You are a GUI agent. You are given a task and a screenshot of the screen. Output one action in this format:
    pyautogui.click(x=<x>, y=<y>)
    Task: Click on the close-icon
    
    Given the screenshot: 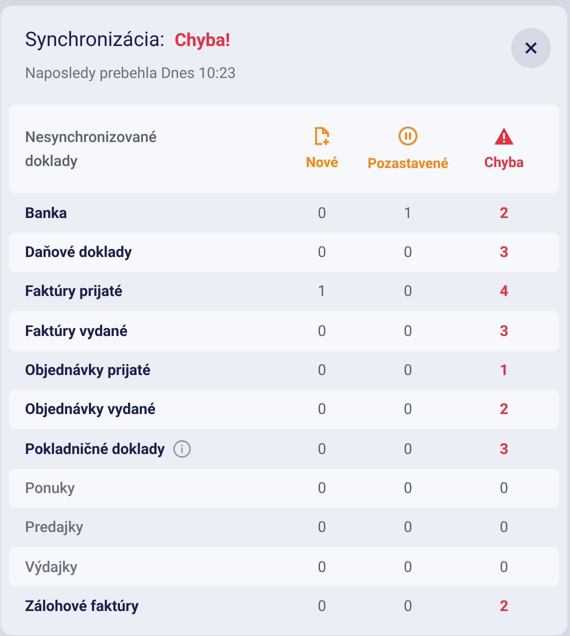 What is the action you would take?
    pyautogui.click(x=531, y=48)
    